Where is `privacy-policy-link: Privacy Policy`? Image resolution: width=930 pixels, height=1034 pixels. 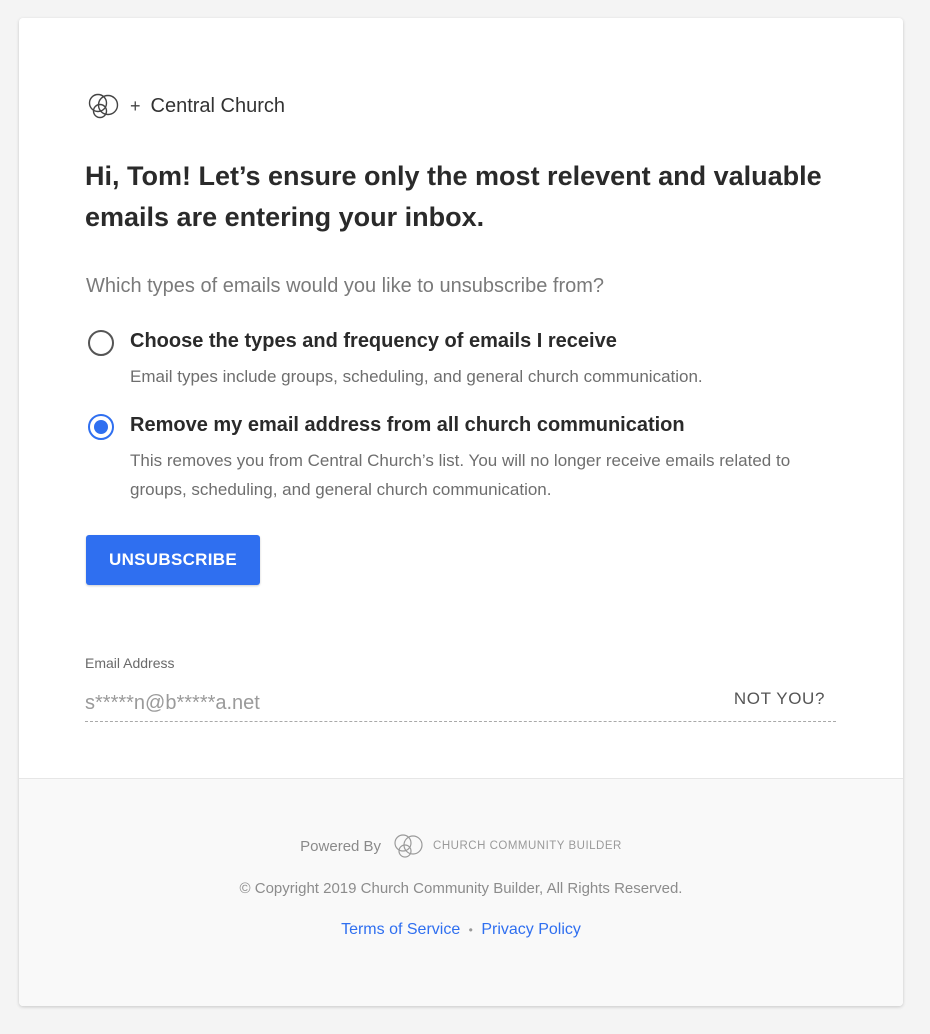 privacy-policy-link: Privacy Policy is located at coordinates (531, 929).